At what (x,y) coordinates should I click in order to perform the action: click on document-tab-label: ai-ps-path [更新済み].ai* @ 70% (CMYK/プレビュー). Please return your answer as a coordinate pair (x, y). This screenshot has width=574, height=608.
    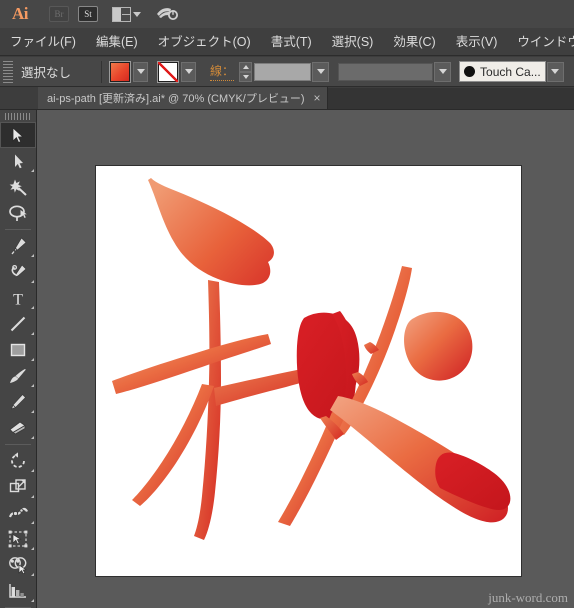
    Looking at the image, I should click on (176, 99).